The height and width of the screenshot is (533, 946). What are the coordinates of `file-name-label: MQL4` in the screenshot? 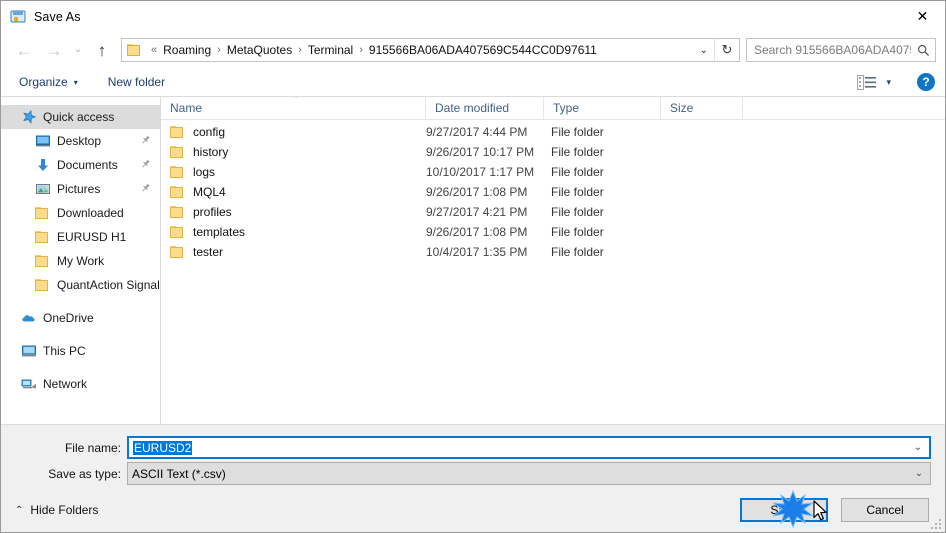 It's located at (209, 192).